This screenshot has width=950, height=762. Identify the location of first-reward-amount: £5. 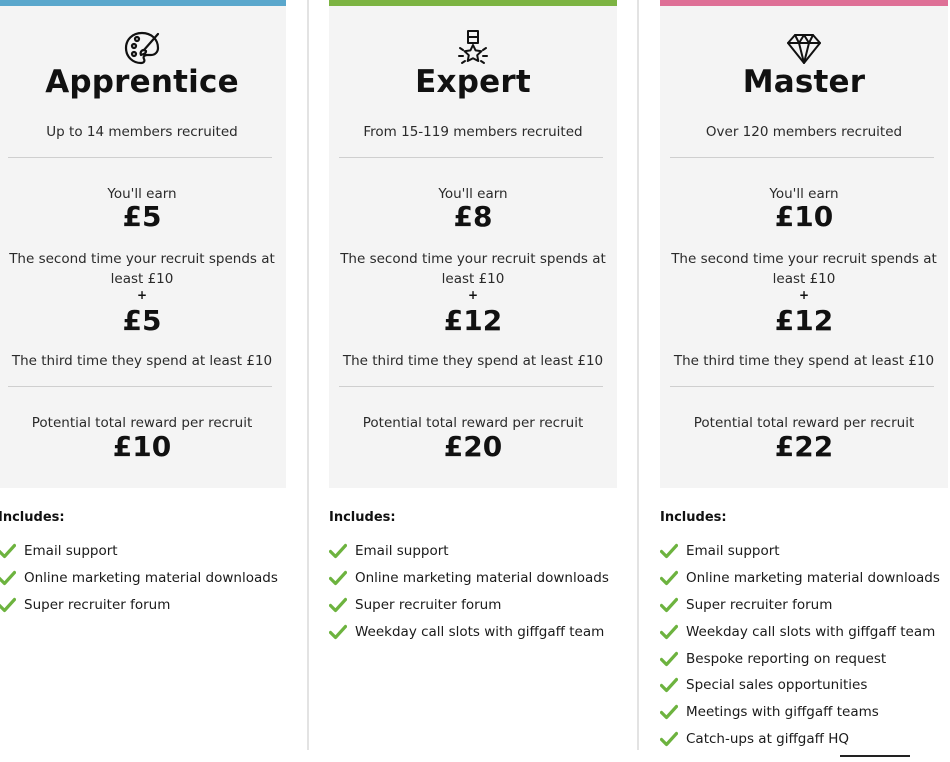
(142, 216).